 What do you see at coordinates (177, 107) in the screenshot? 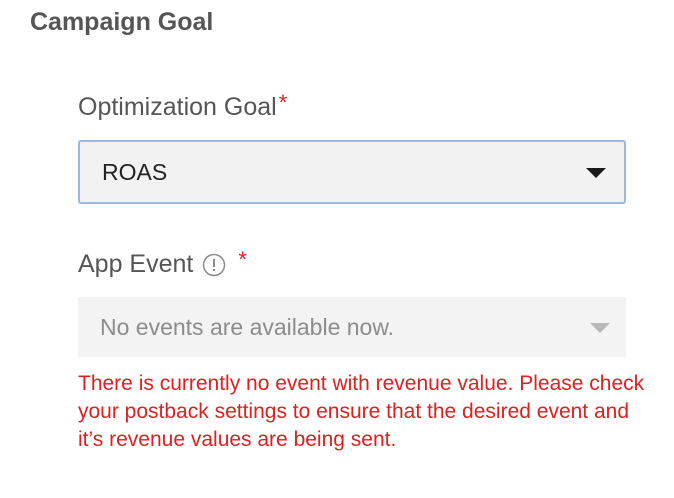
I see `optimization-goal-label-text: Optimization Goal` at bounding box center [177, 107].